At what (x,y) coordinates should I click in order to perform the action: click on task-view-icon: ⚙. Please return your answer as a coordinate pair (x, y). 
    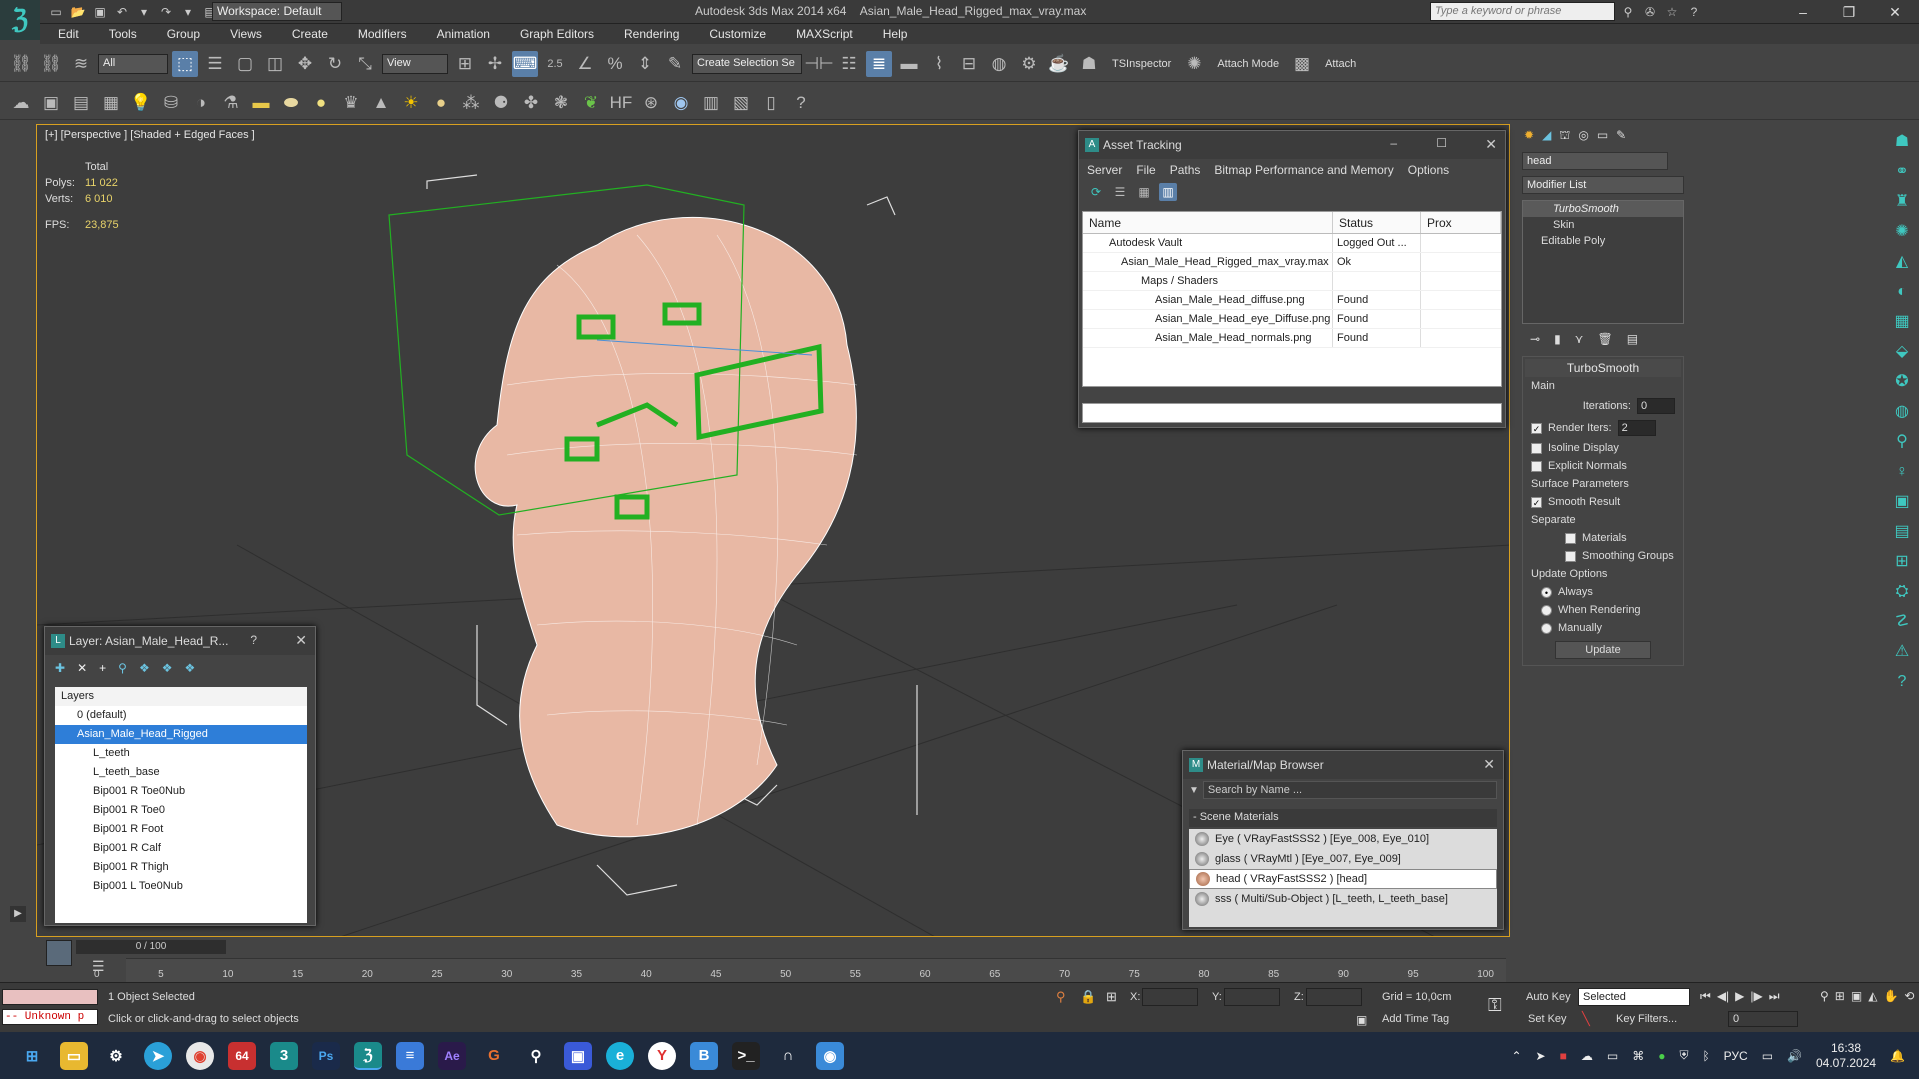
    Looking at the image, I should click on (116, 1056).